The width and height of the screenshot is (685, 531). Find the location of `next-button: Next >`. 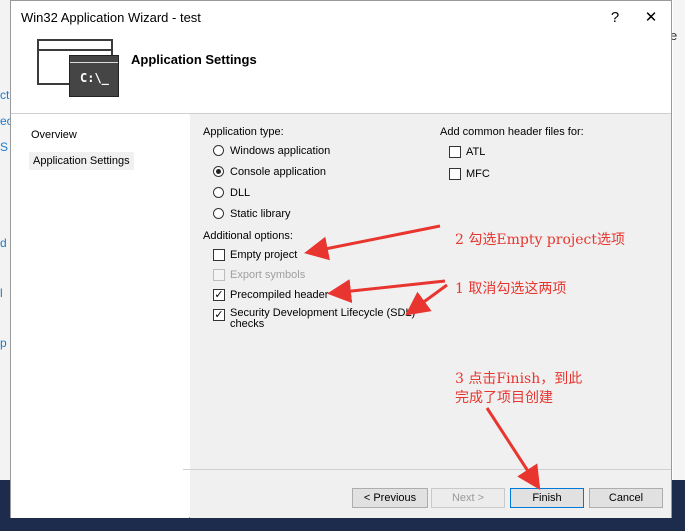

next-button: Next > is located at coordinates (468, 498).